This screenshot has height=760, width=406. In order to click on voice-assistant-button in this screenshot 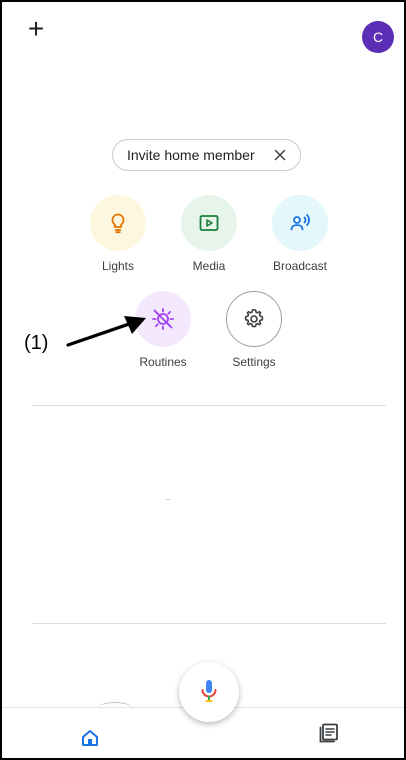, I will do `click(209, 692)`.